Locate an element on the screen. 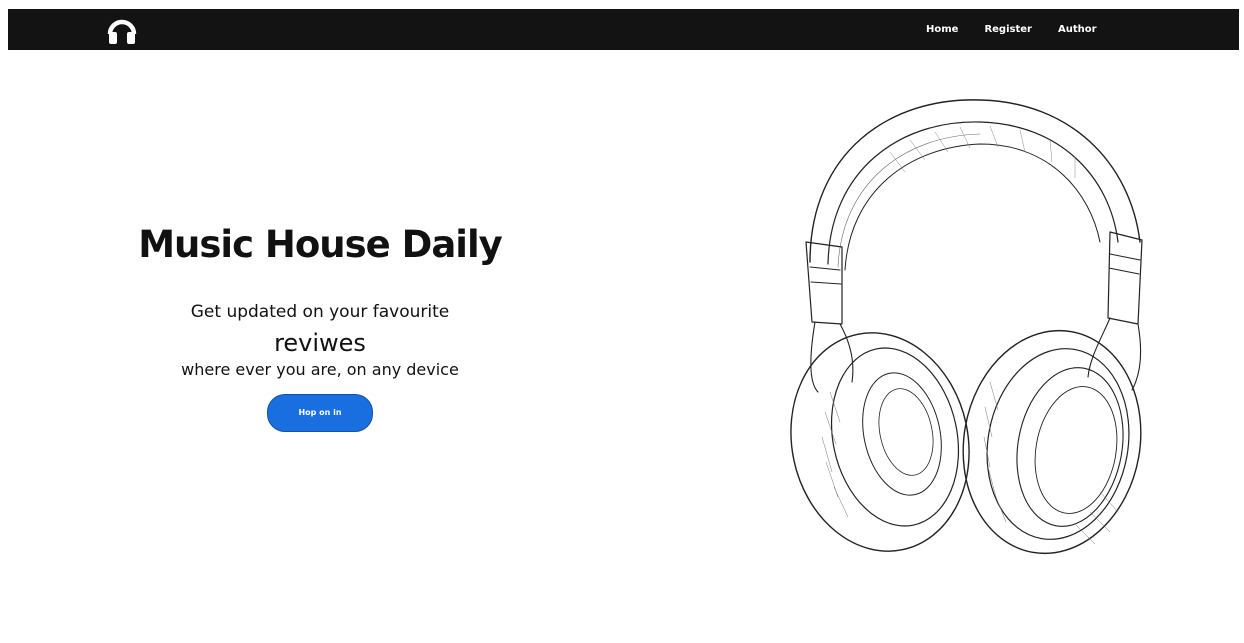 This screenshot has width=1244, height=643. hero-subtitle-line3: where ever you are, on any device is located at coordinates (320, 369).